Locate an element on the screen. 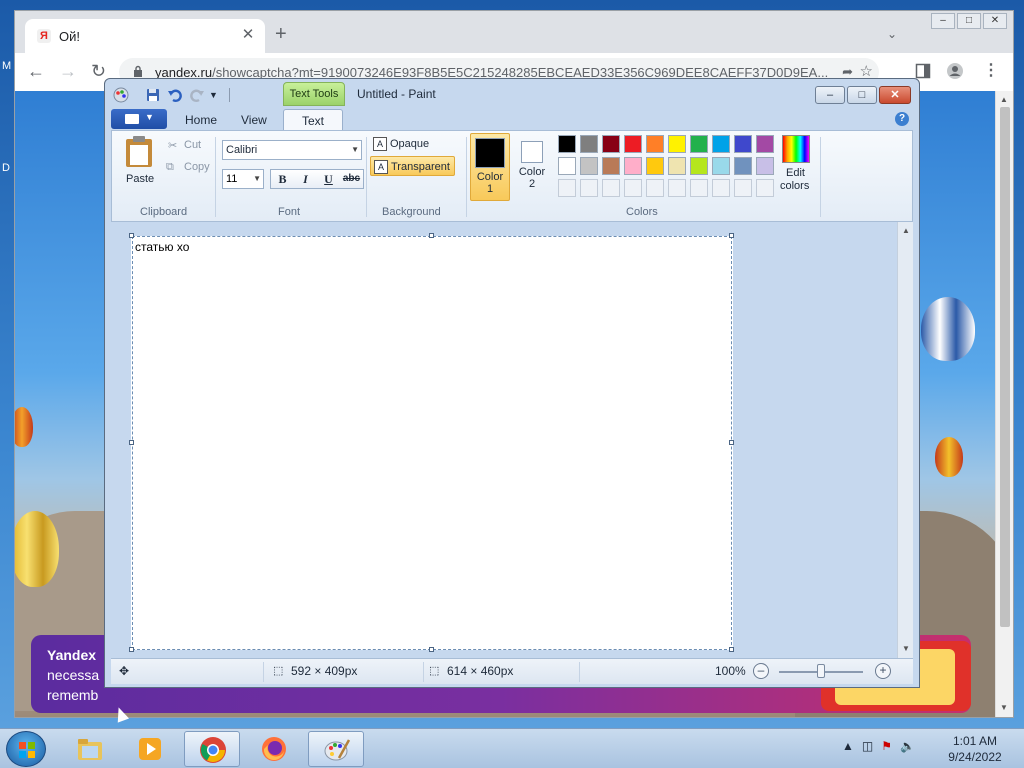 This screenshot has width=1024, height=768. color2-selector: Color 2 is located at coordinates (532, 167).